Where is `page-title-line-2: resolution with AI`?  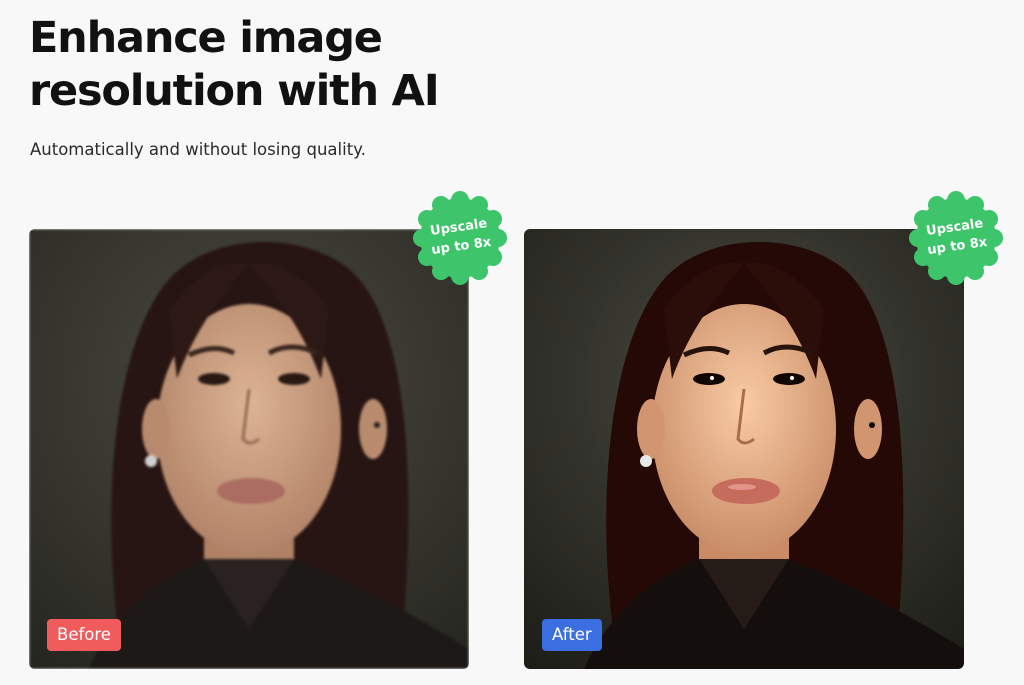
page-title-line-2: resolution with AI is located at coordinates (234, 91).